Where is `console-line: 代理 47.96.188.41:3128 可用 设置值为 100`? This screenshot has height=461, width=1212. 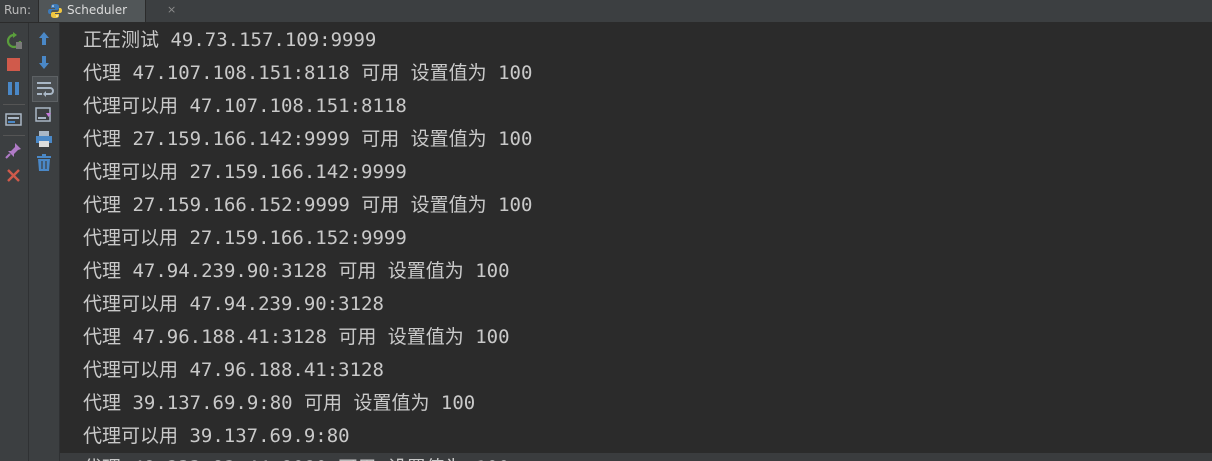 console-line: 代理 47.96.188.41:3128 可用 设置值为 100 is located at coordinates (296, 337).